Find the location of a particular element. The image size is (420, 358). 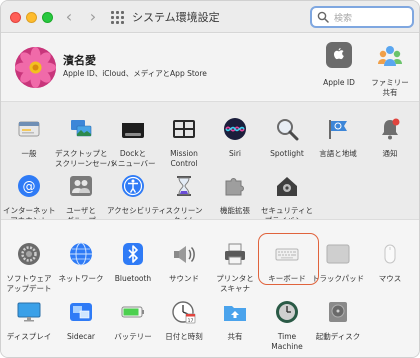

pane-displays: ディスプレイ is located at coordinates (29, 321).